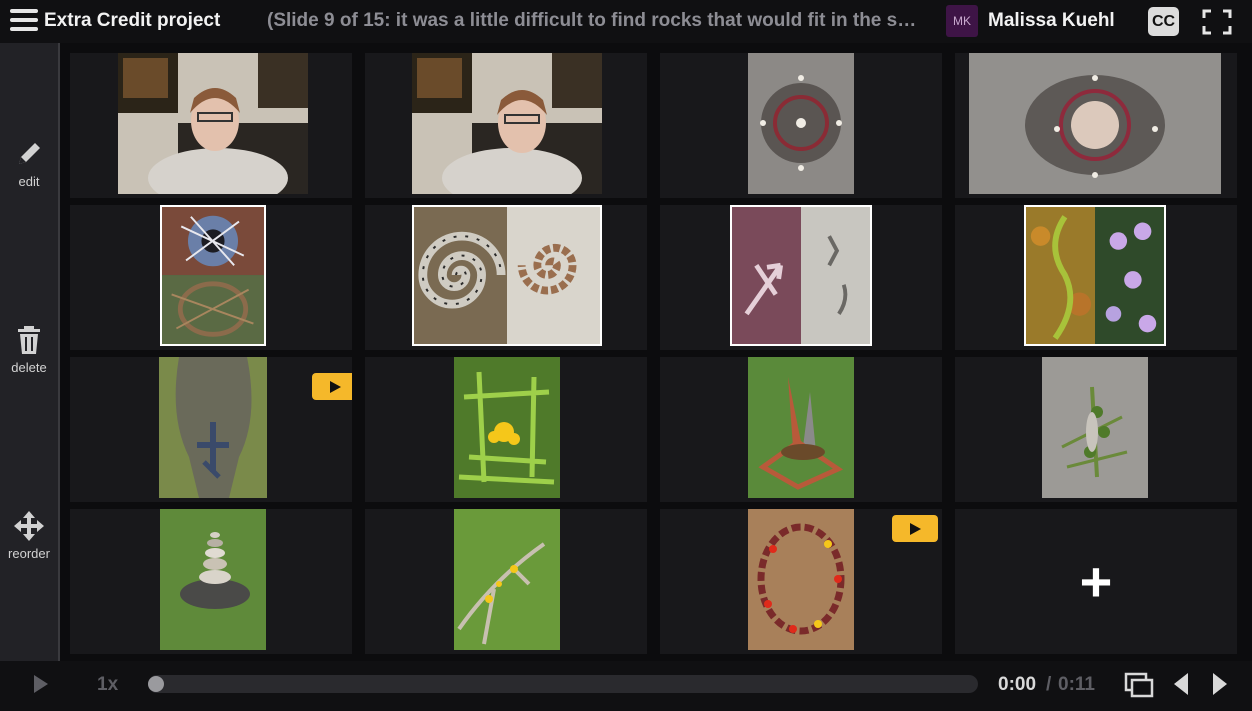 The height and width of the screenshot is (711, 1252). What do you see at coordinates (156, 684) in the screenshot?
I see `scrubber-handle` at bounding box center [156, 684].